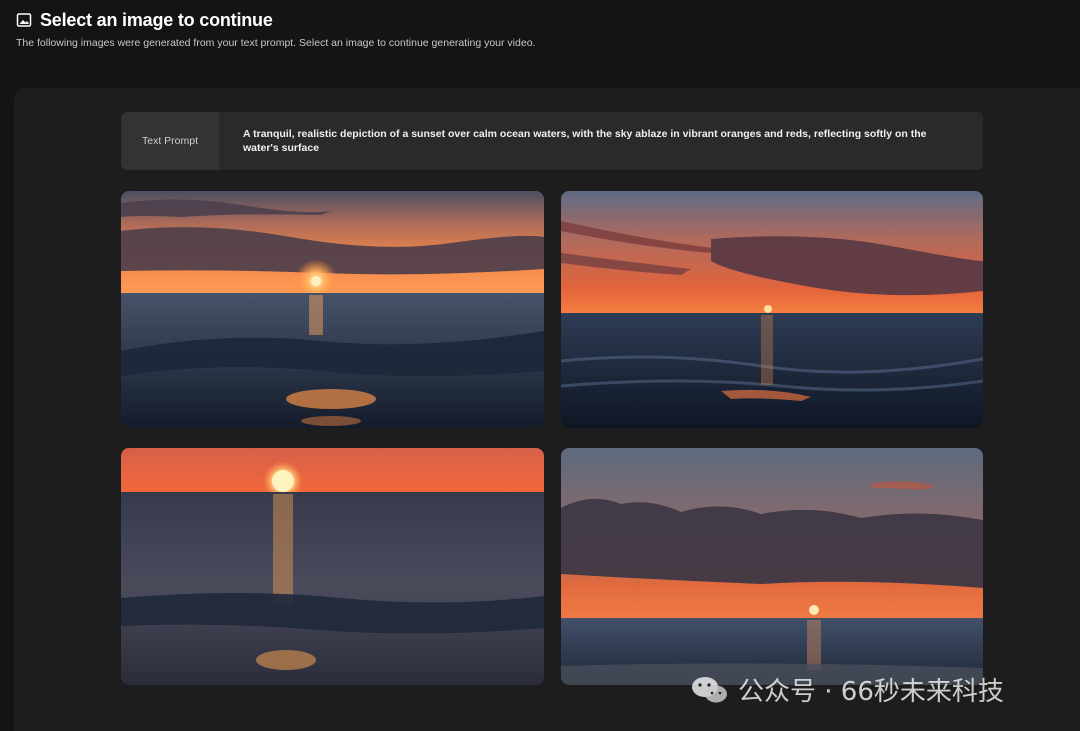  Describe the element at coordinates (871, 692) in the screenshot. I see `watermark-text: 公众号 · 66秒未来科技` at that location.